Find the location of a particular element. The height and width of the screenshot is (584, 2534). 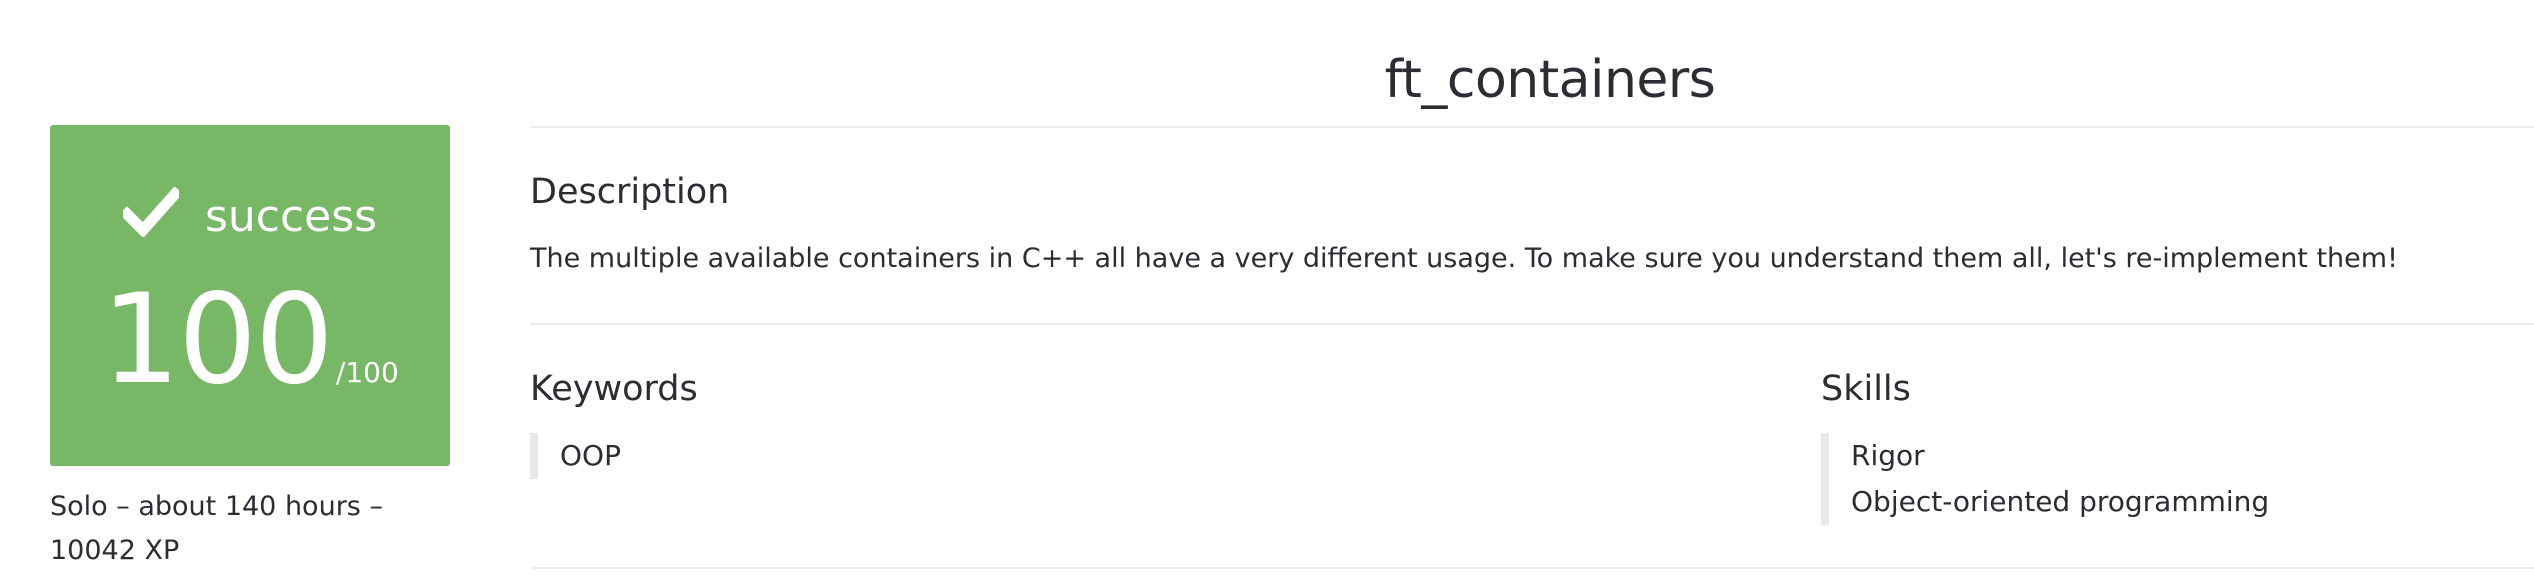

score-display: 100/100 is located at coordinates (250, 340).